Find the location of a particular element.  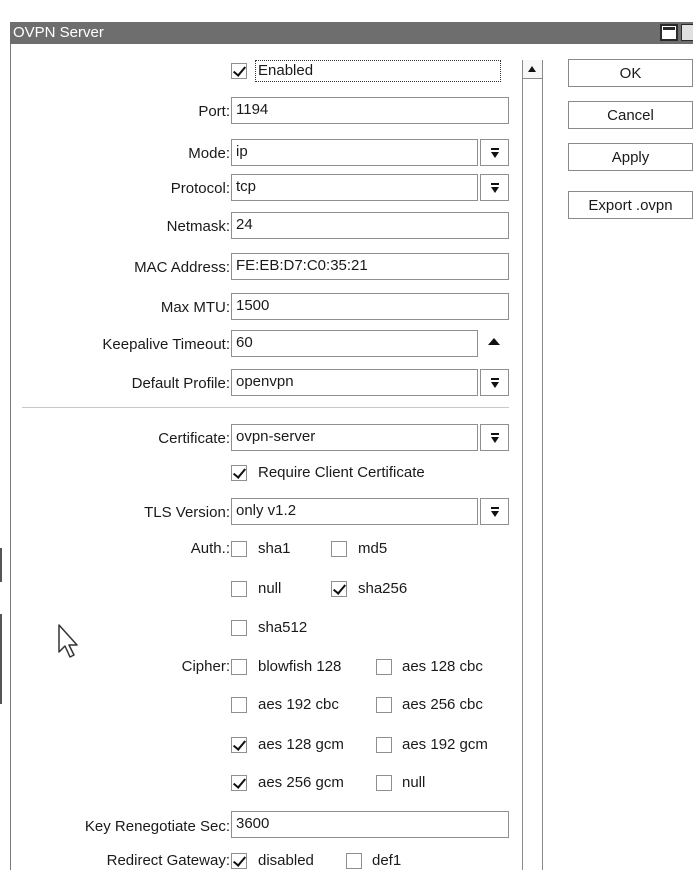

auth-md5-checkbox is located at coordinates (339, 549).